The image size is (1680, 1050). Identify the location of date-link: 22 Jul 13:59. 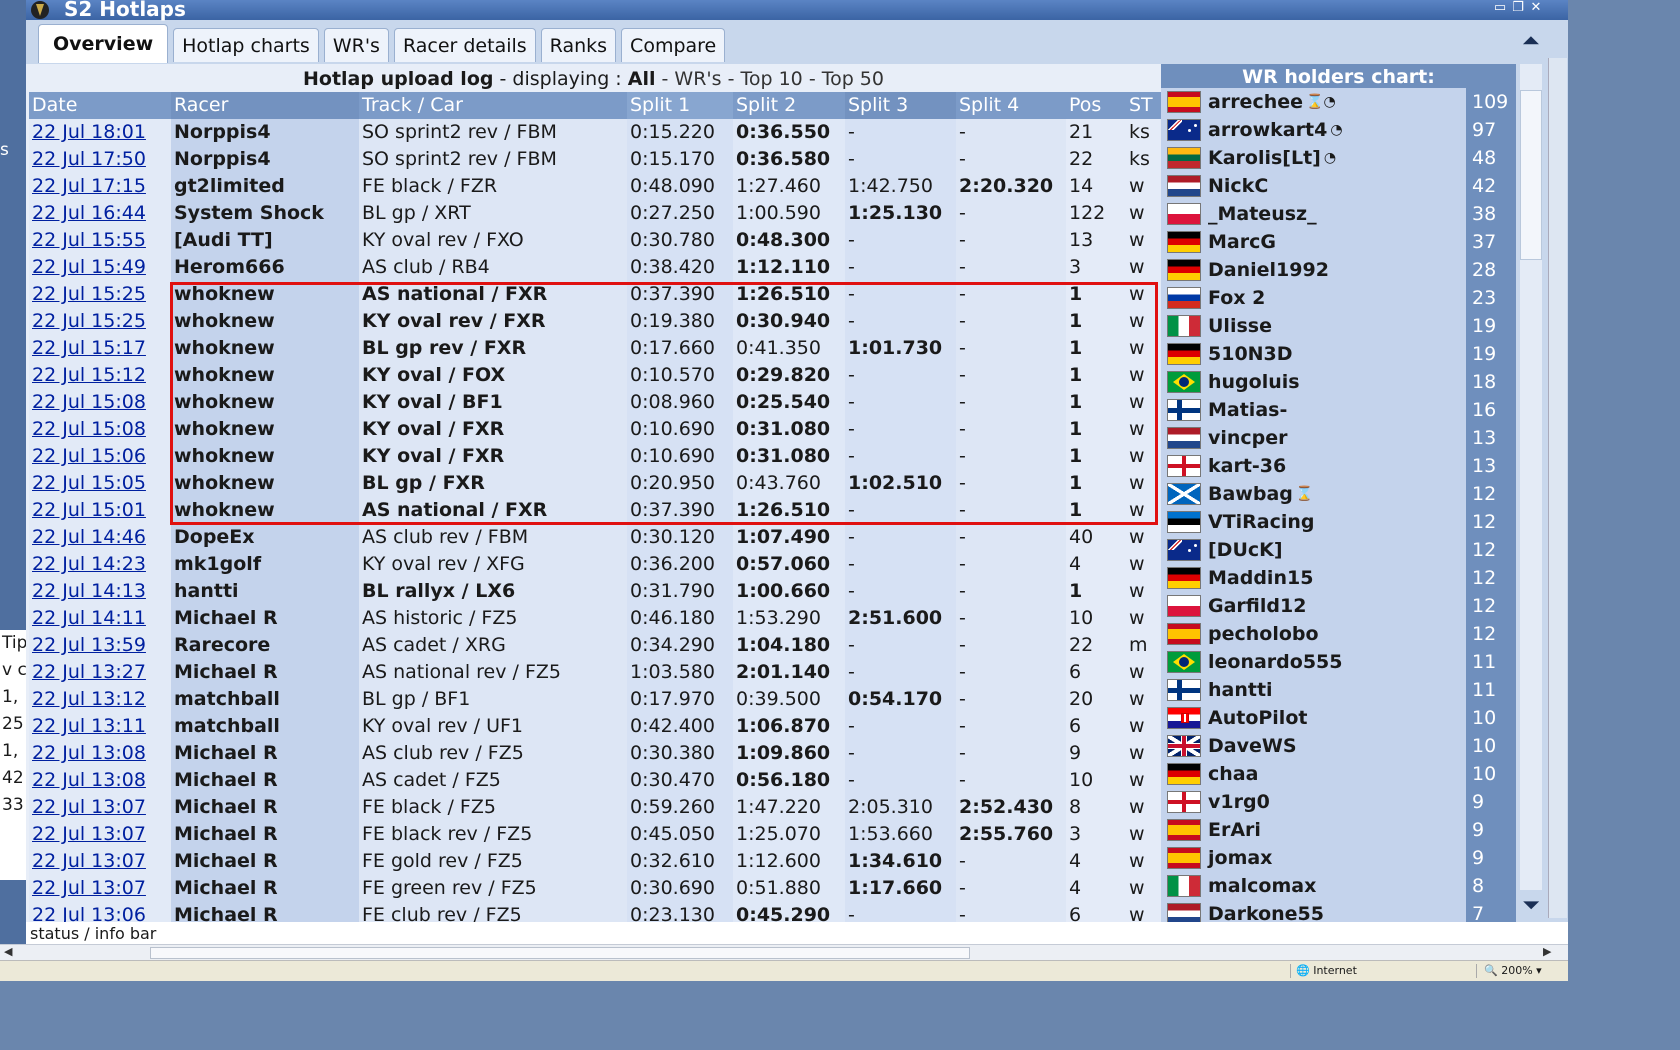
(89, 645).